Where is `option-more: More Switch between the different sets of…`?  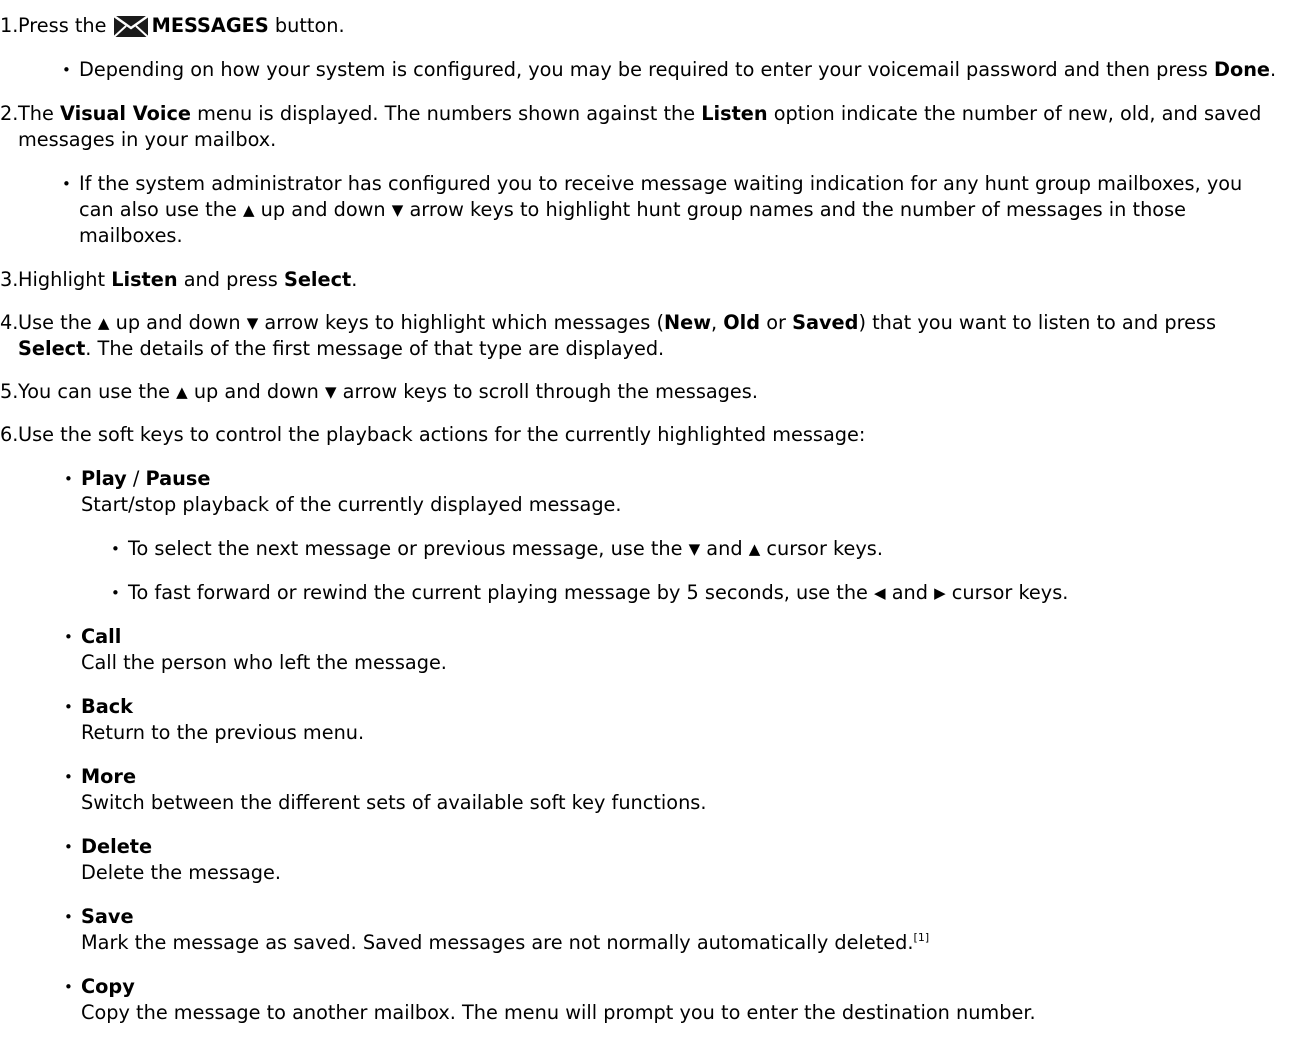
option-more: More Switch between the different sets of… is located at coordinates (678, 790).